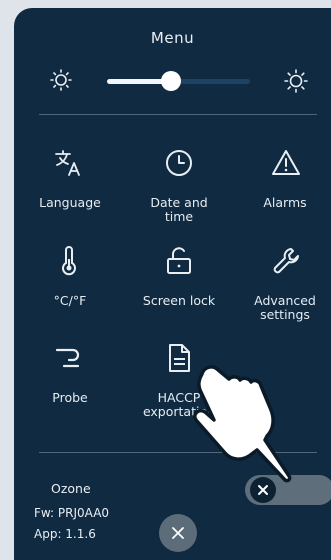 This screenshot has width=331, height=560. Describe the element at coordinates (179, 209) in the screenshot. I see `tile-label: Date and time` at that location.